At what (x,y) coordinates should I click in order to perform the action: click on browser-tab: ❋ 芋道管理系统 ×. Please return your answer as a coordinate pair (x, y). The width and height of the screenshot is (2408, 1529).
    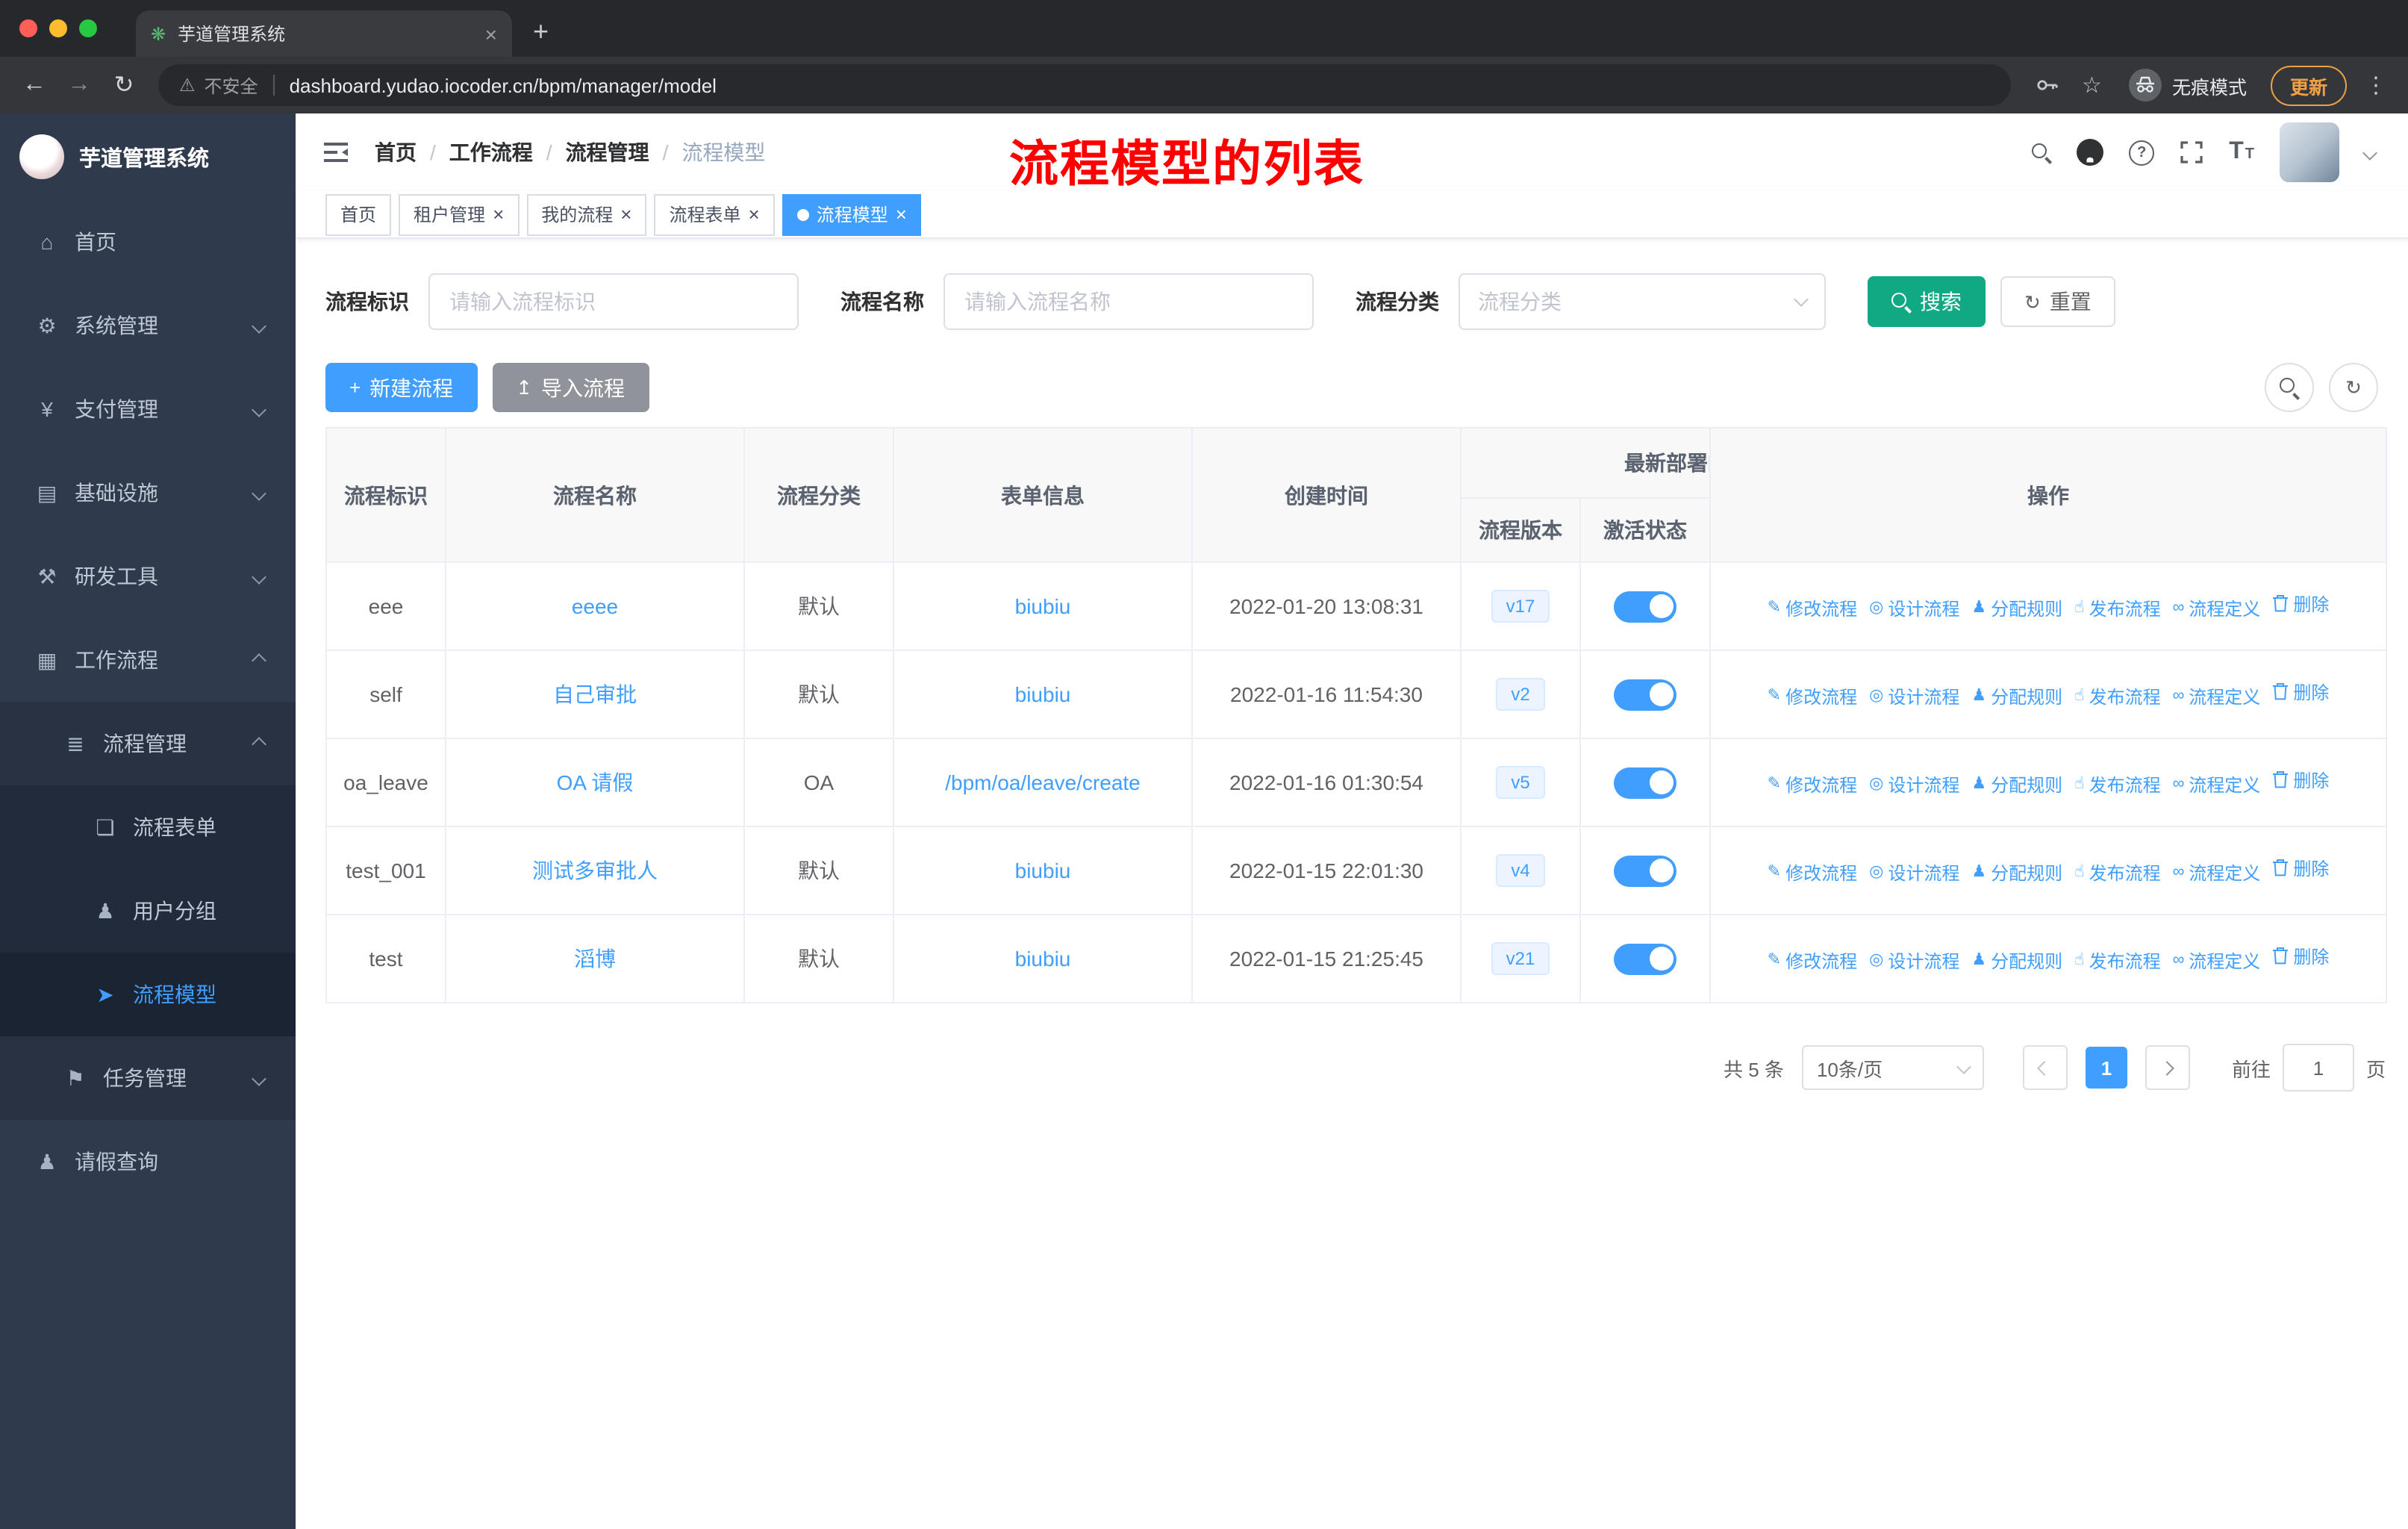
    Looking at the image, I should click on (324, 33).